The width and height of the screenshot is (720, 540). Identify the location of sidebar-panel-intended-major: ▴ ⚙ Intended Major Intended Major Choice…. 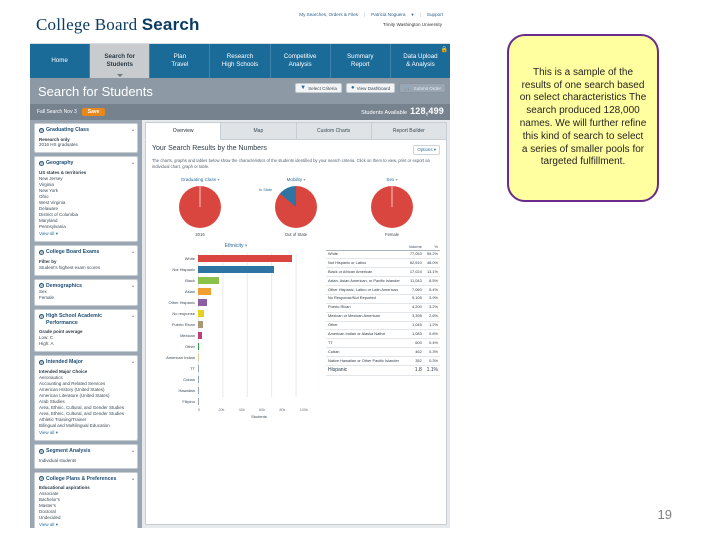
(86, 398).